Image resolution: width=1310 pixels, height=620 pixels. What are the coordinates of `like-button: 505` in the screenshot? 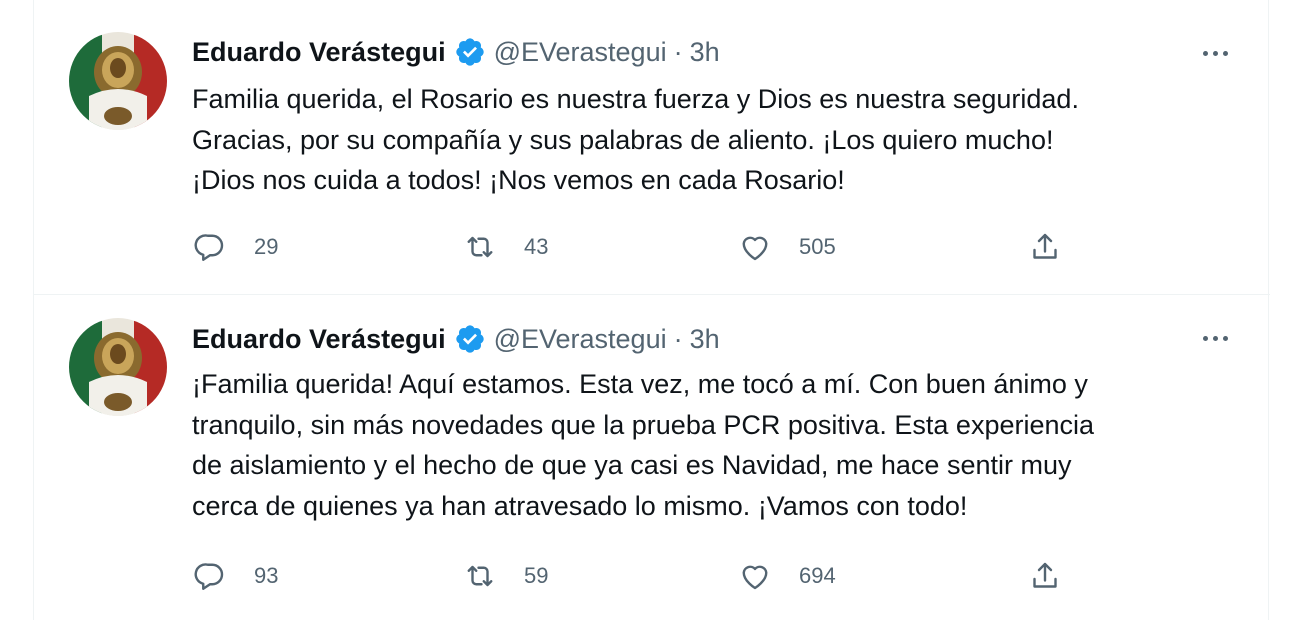 It's located at (786, 247).